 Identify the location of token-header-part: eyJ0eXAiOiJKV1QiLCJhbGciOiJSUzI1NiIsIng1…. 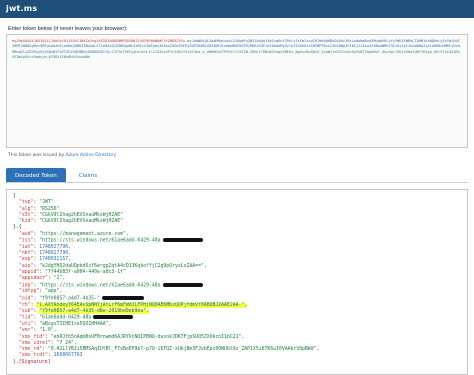
(99, 41).